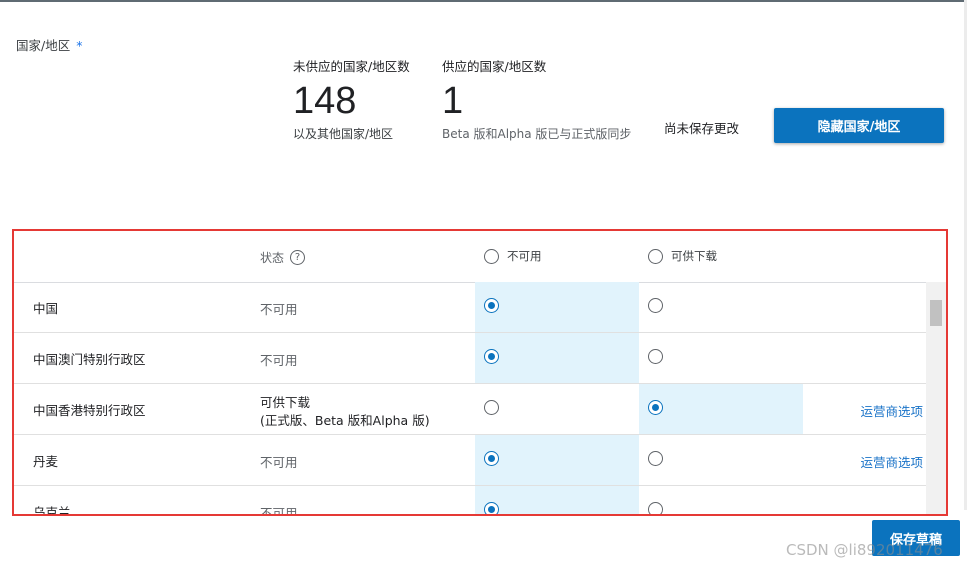  What do you see at coordinates (524, 256) in the screenshot?
I see `header-option-label: 不可用` at bounding box center [524, 256].